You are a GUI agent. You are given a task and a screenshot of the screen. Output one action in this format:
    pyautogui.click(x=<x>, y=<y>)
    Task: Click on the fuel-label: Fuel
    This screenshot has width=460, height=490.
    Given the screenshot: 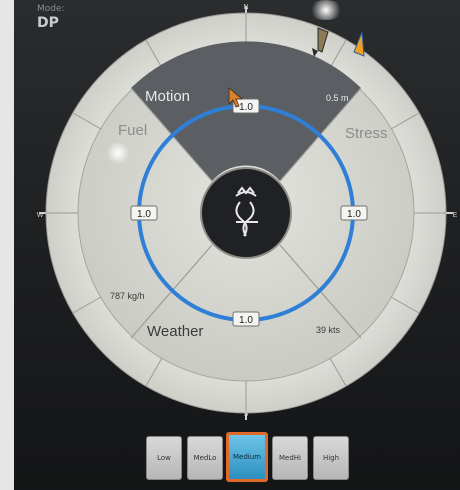 What is the action you would take?
    pyautogui.click(x=132, y=130)
    